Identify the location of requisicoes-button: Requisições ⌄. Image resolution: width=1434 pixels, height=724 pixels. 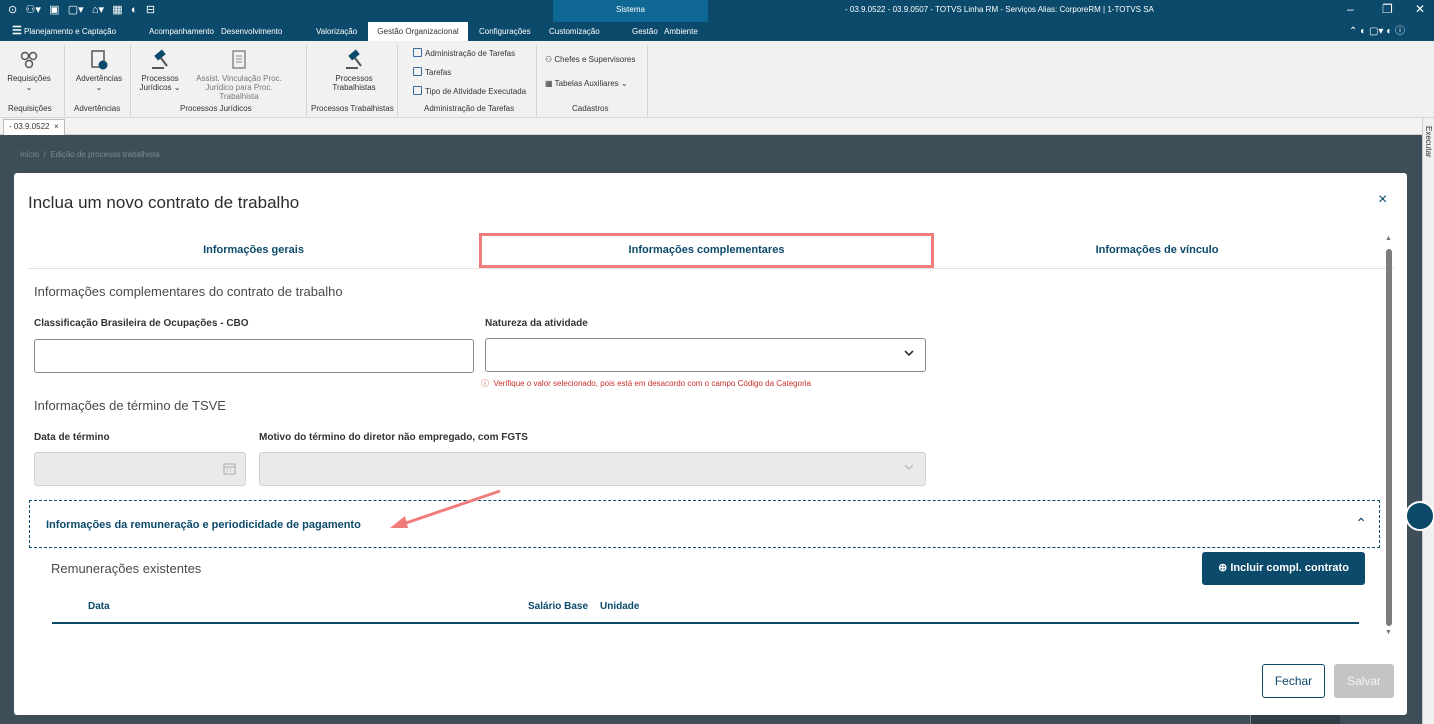
(29, 70).